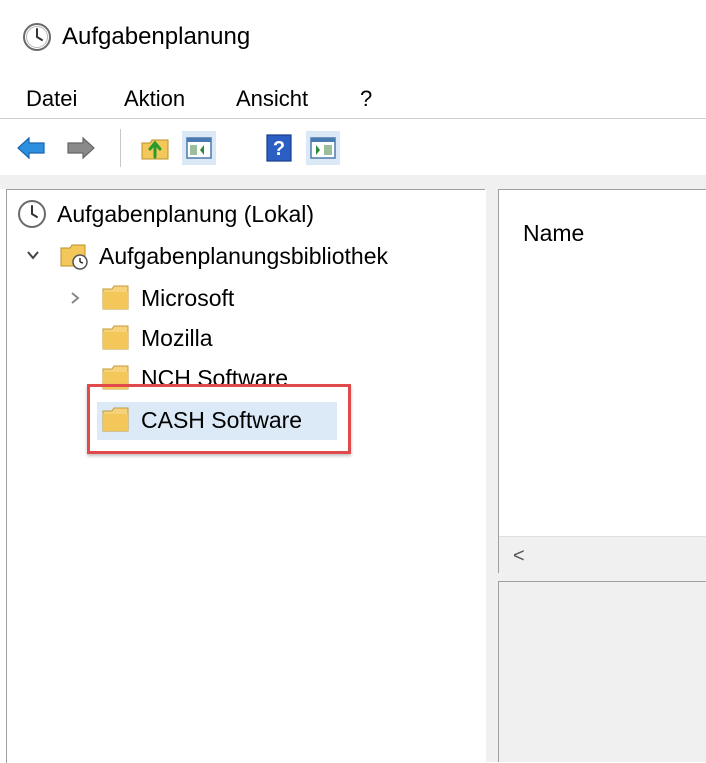  Describe the element at coordinates (492, 475) in the screenshot. I see `pane-splitter` at that location.